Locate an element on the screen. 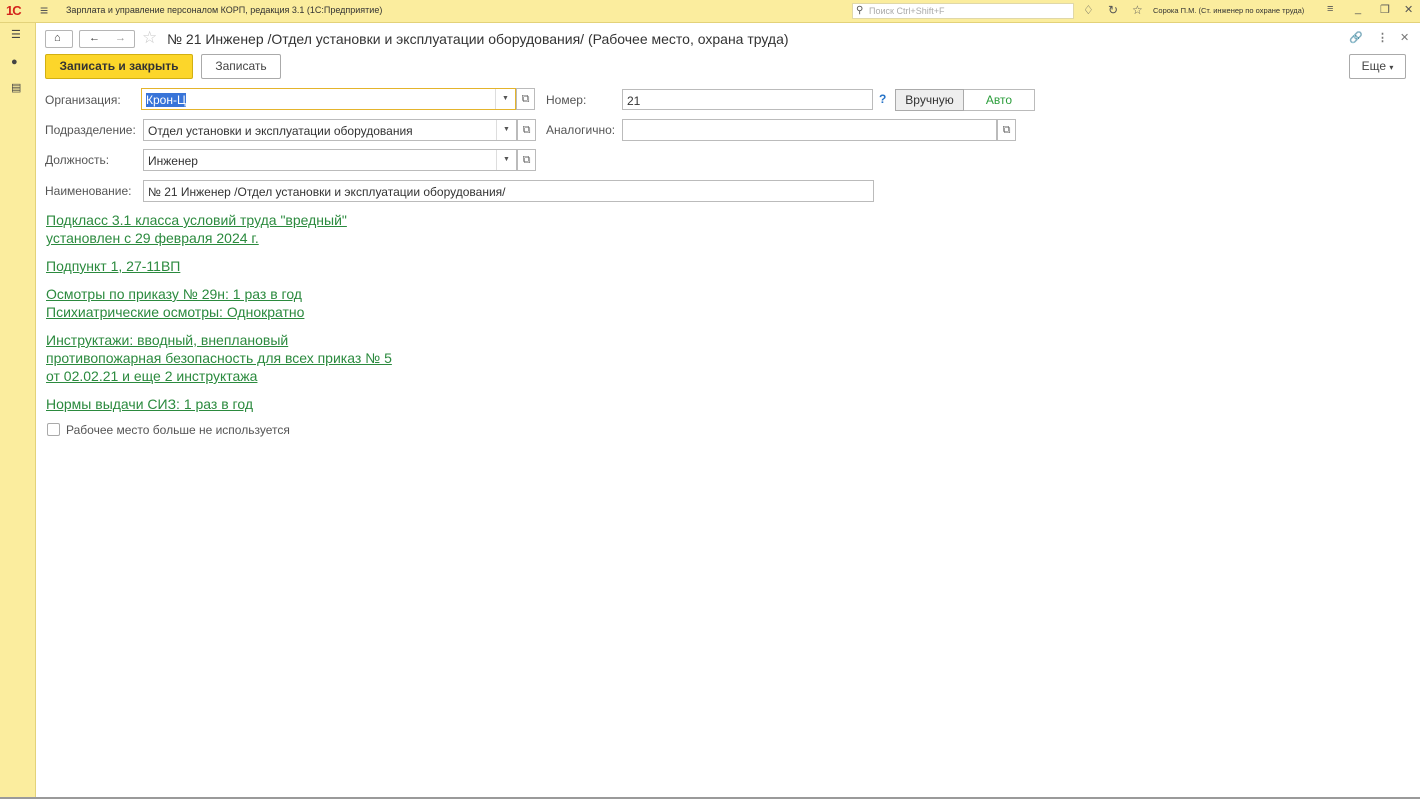  more-button: Еще ▾ is located at coordinates (1377, 66).